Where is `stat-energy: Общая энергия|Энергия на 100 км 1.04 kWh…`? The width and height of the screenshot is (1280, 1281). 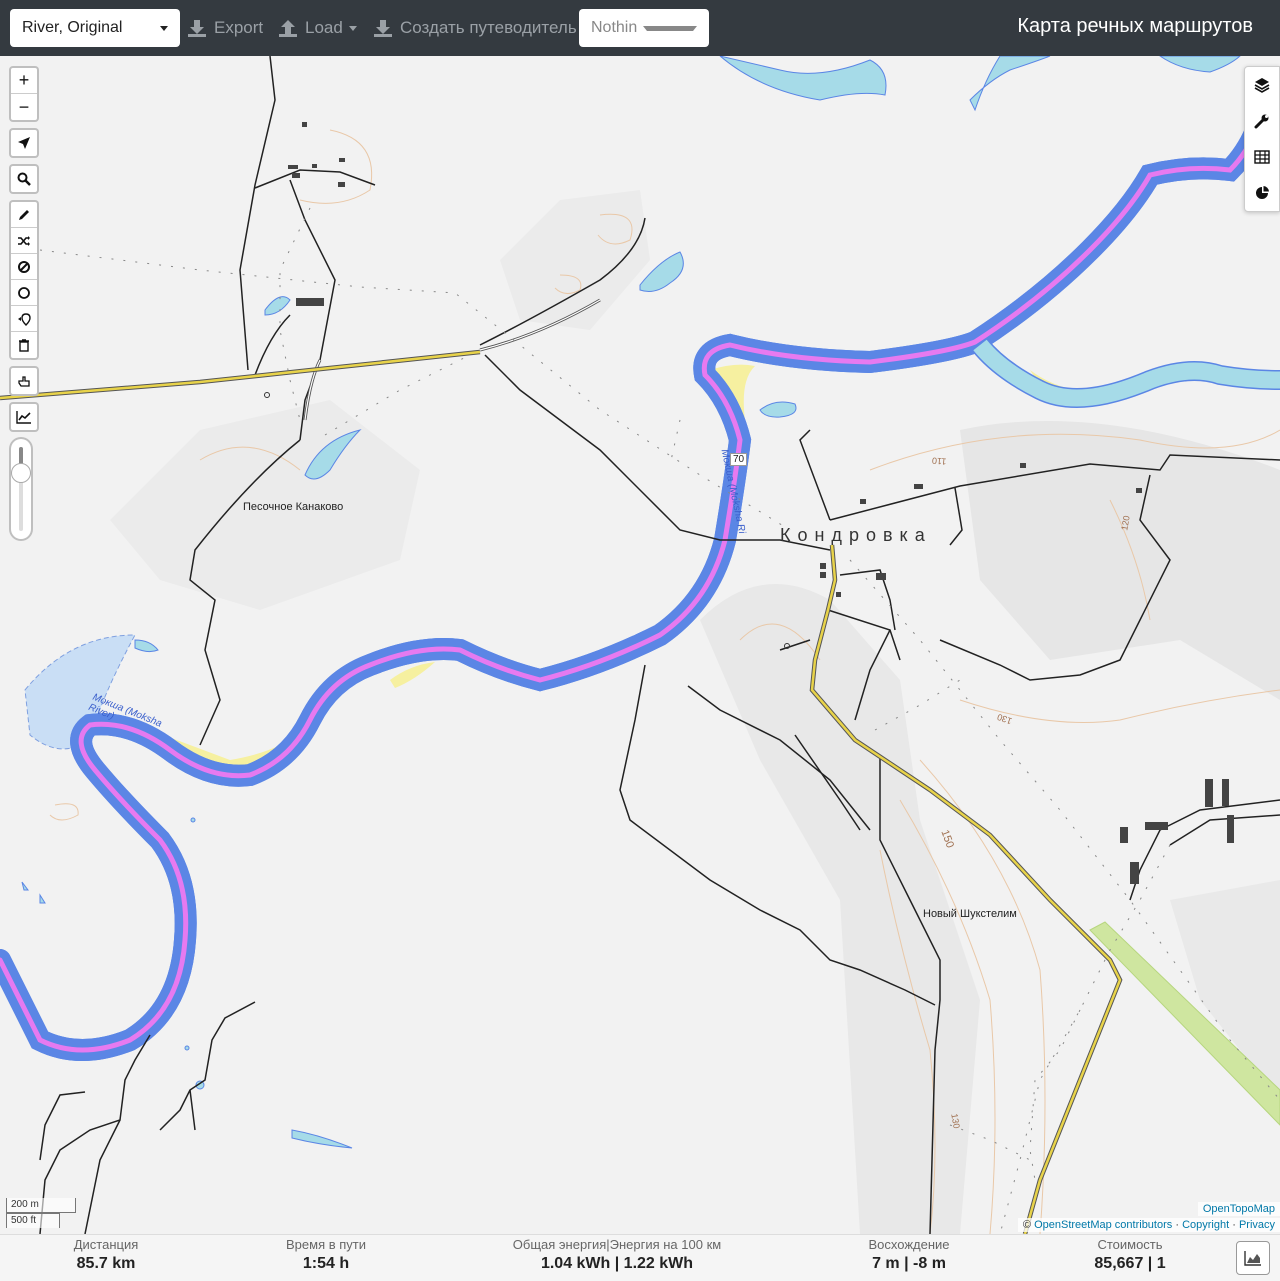
stat-energy: Общая энергия|Энергия на 100 км 1.04 kWh… is located at coordinates (617, 1258).